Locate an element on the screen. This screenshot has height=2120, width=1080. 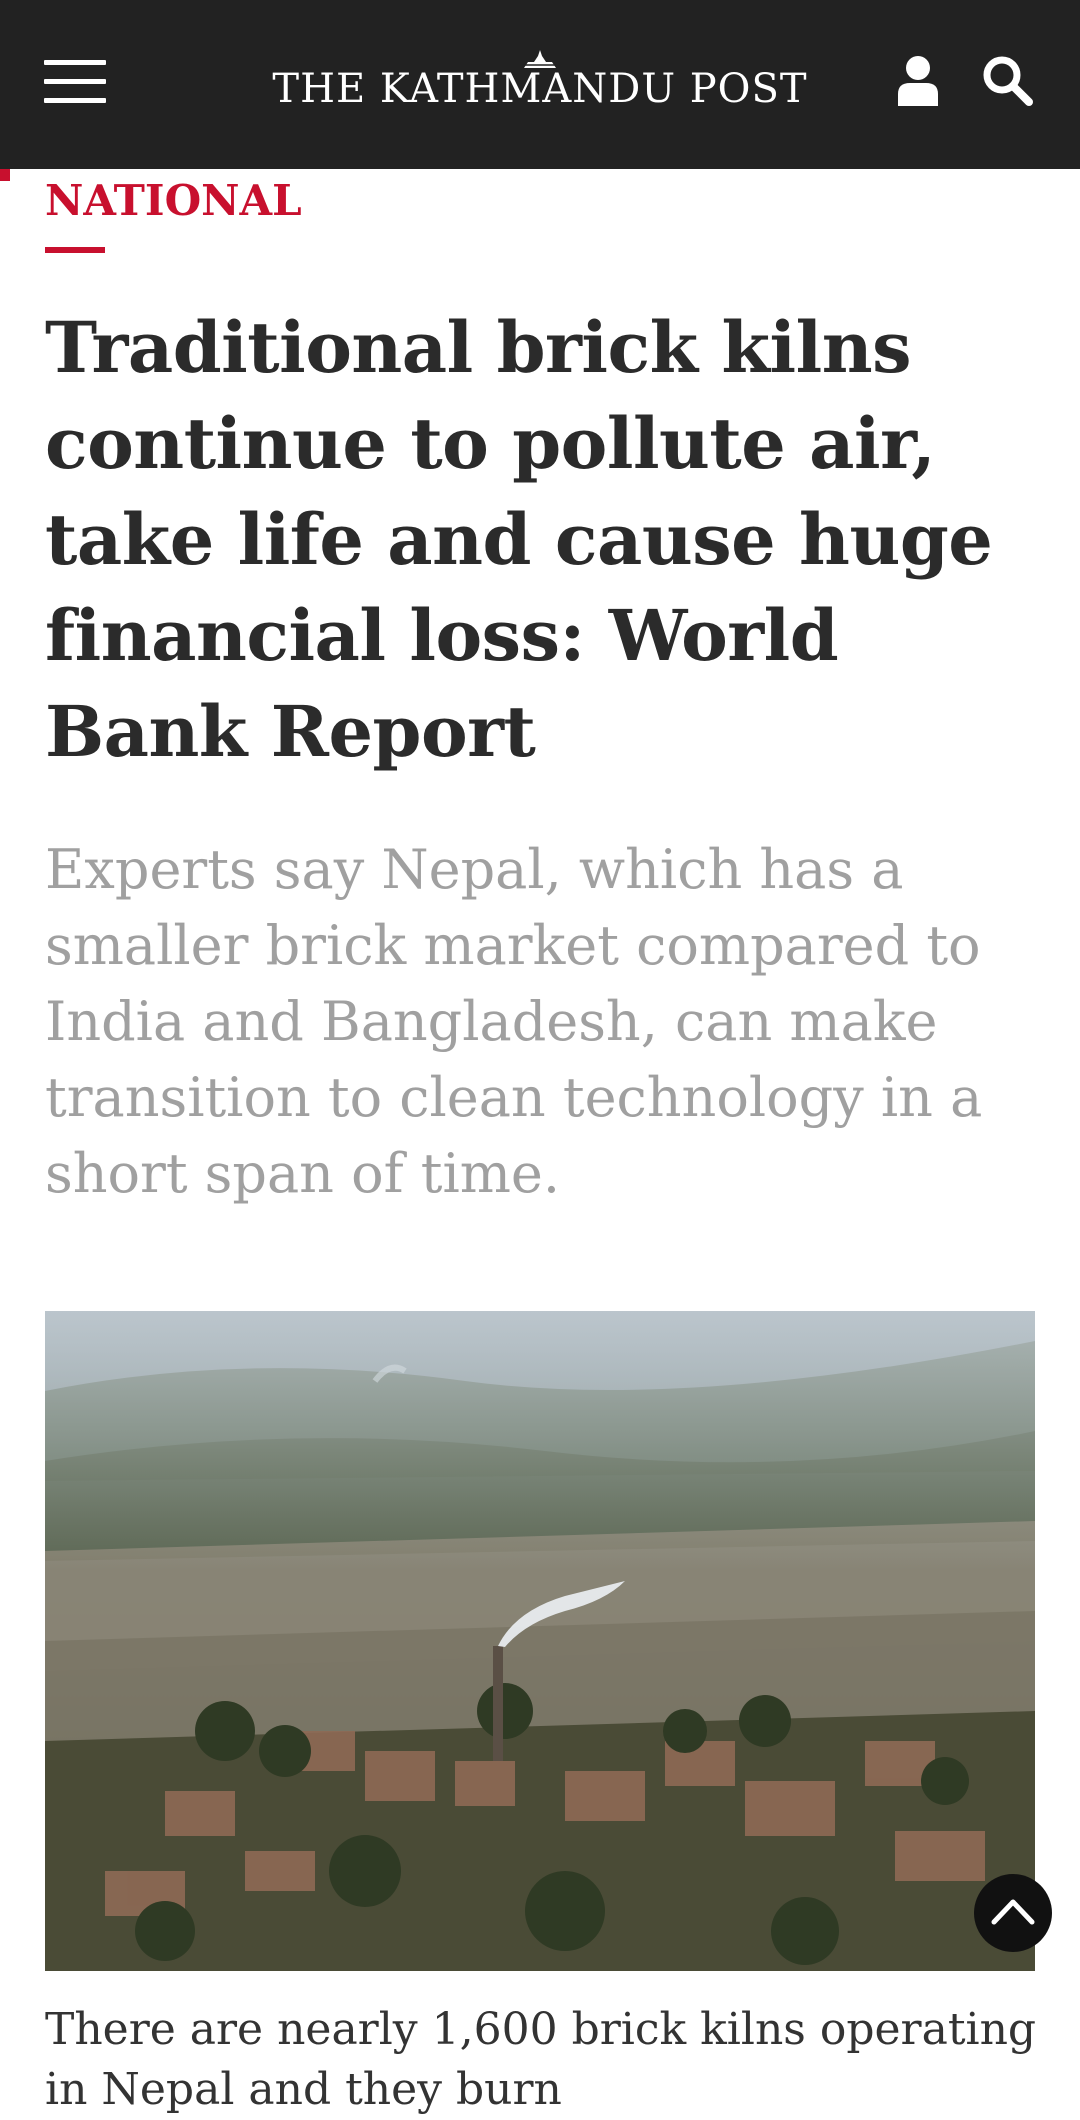
user-icon is located at coordinates (918, 80).